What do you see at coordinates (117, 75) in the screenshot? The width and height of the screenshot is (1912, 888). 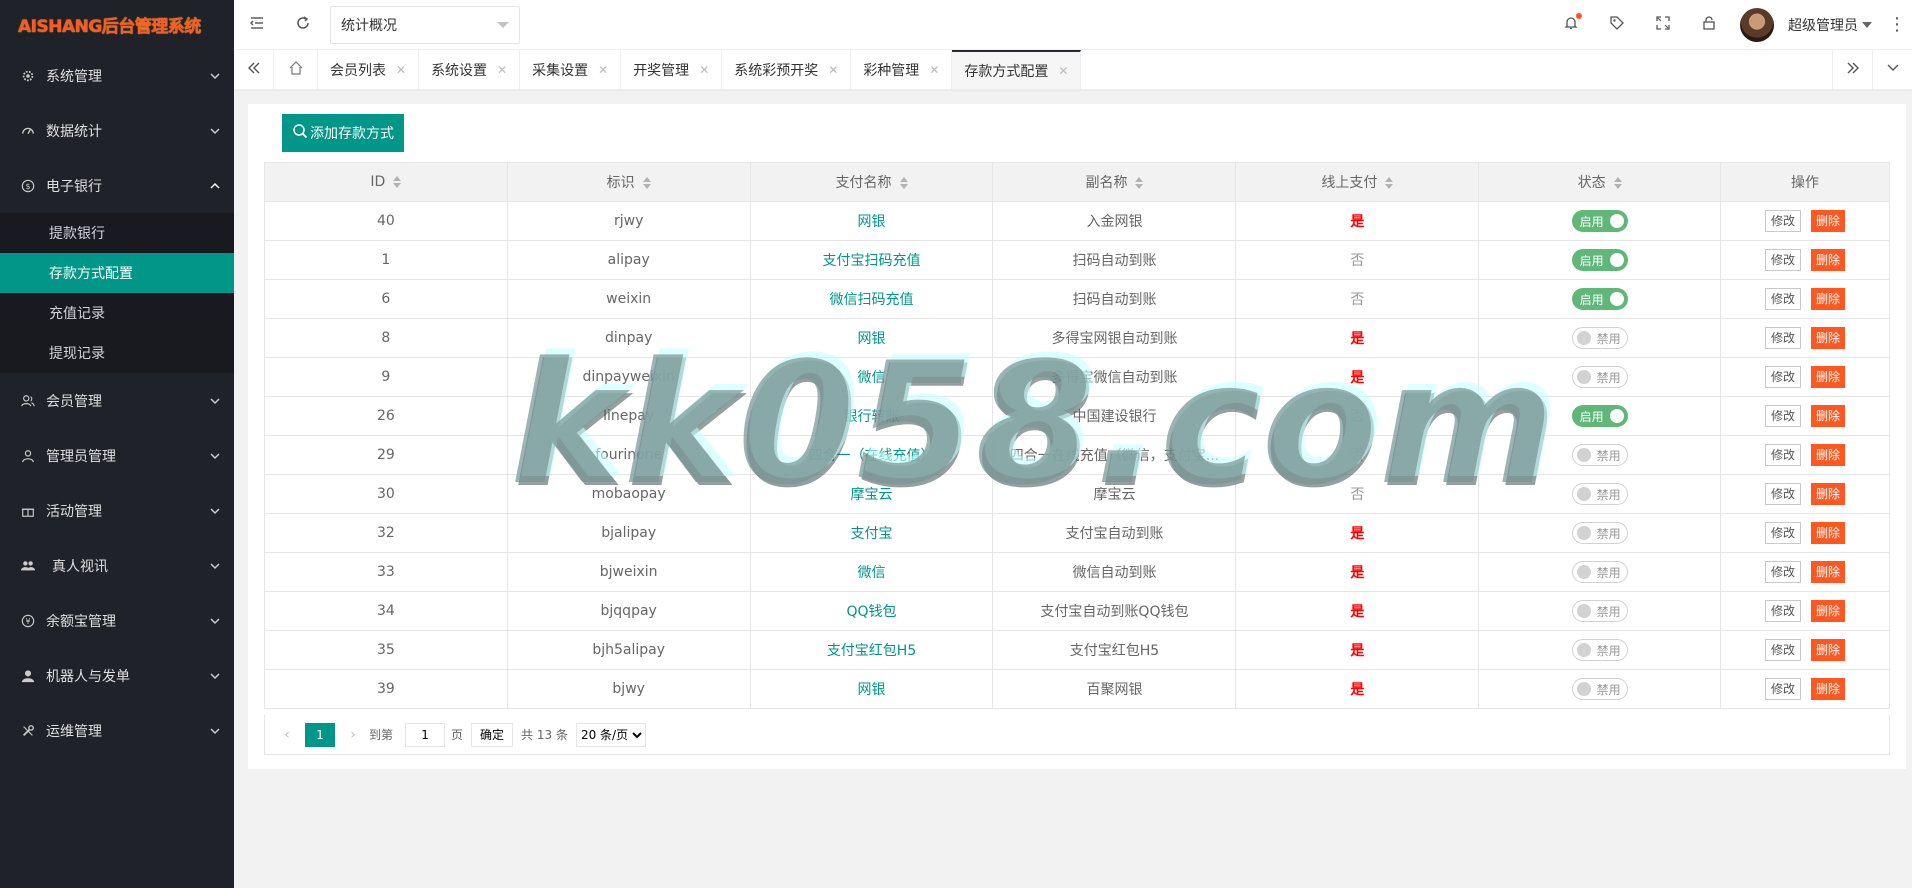 I see `sidebar-item-system: 系统管理` at bounding box center [117, 75].